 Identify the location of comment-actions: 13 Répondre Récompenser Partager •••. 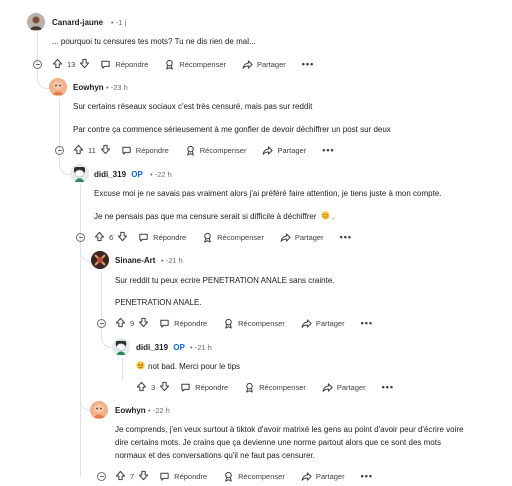
(183, 64).